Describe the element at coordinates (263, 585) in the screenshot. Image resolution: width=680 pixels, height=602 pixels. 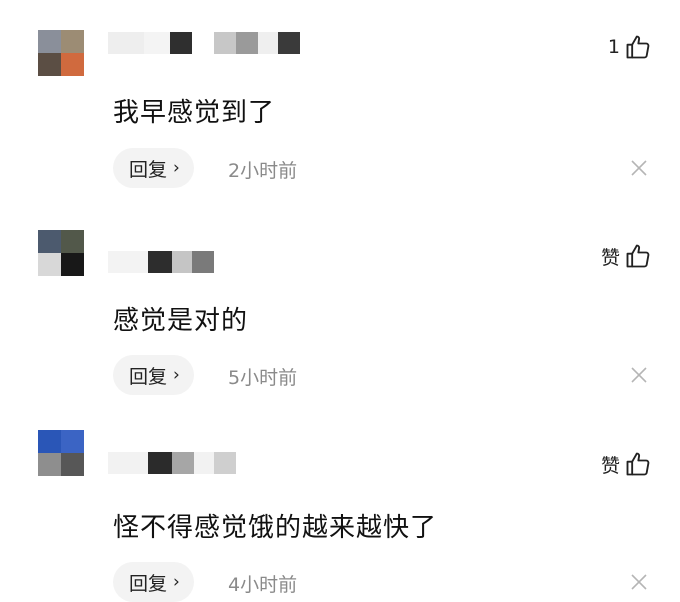
I see `timestamp: 4小时前` at that location.